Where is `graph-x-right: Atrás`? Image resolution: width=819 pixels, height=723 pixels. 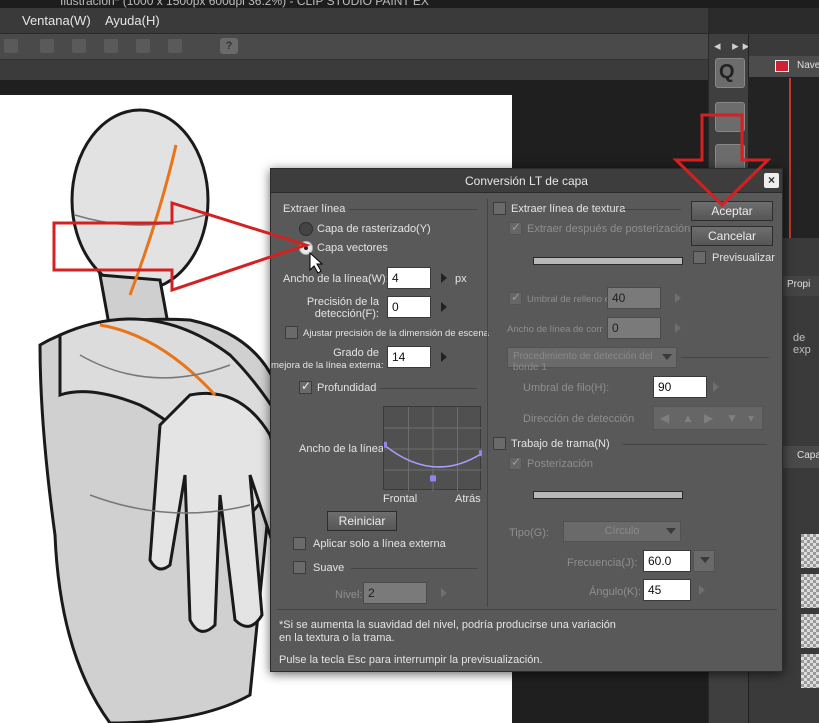
graph-x-right: Atrás is located at coordinates (468, 499).